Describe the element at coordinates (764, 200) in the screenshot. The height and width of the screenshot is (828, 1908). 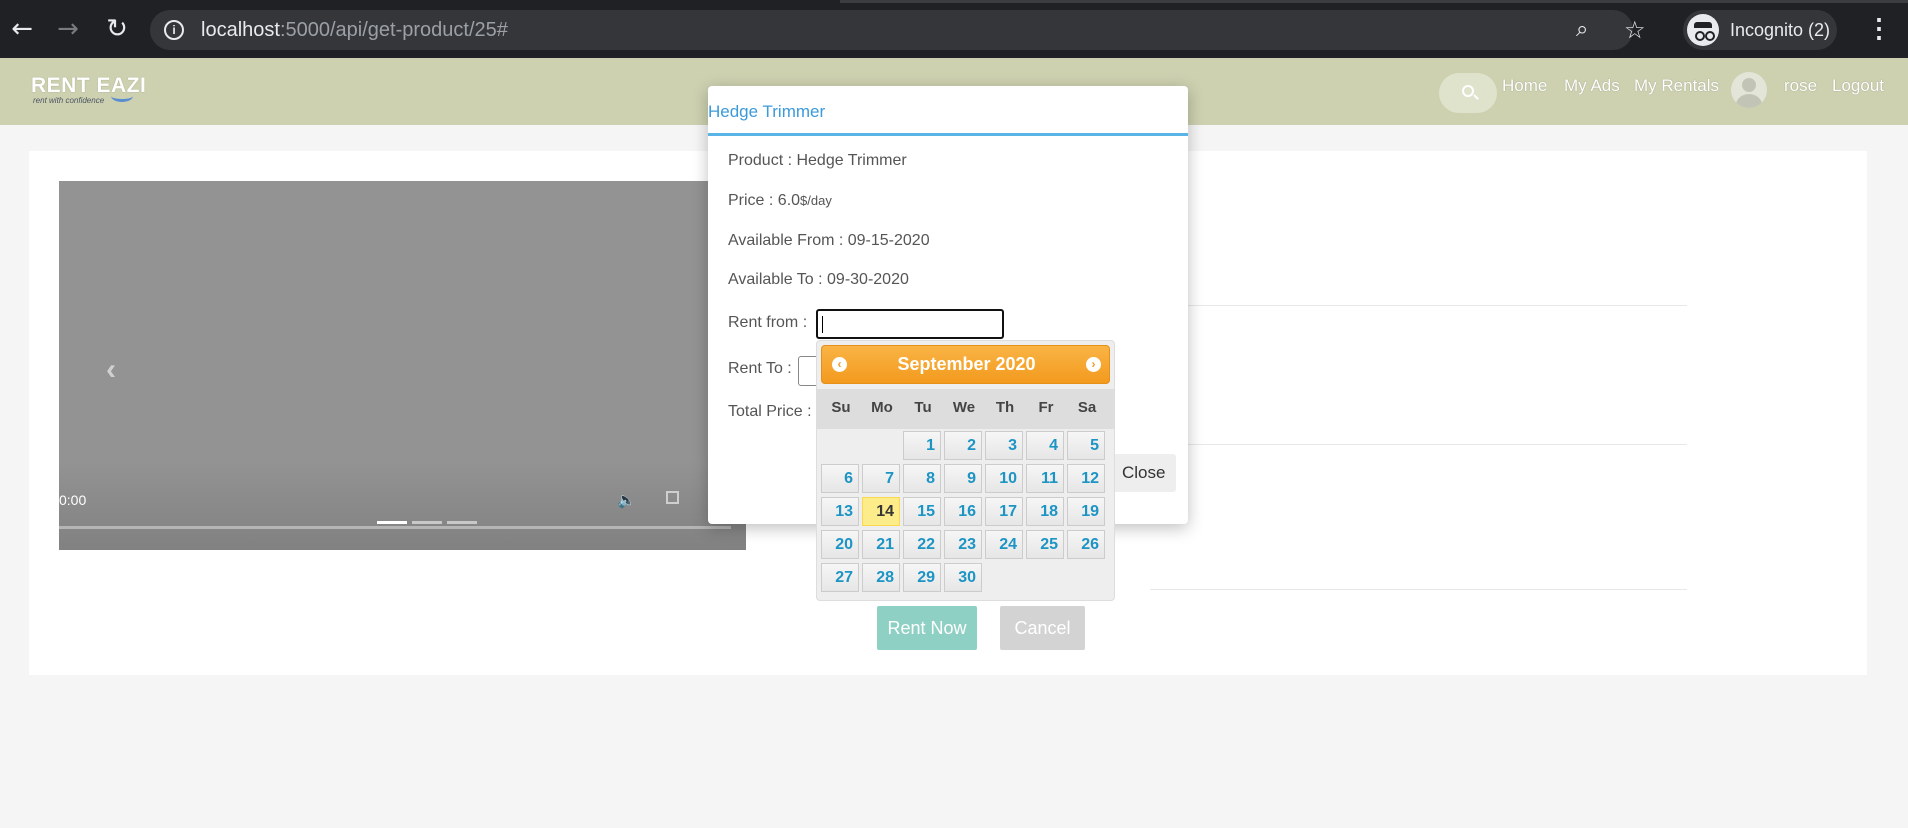
I see `price-label: Price : 6.0` at that location.